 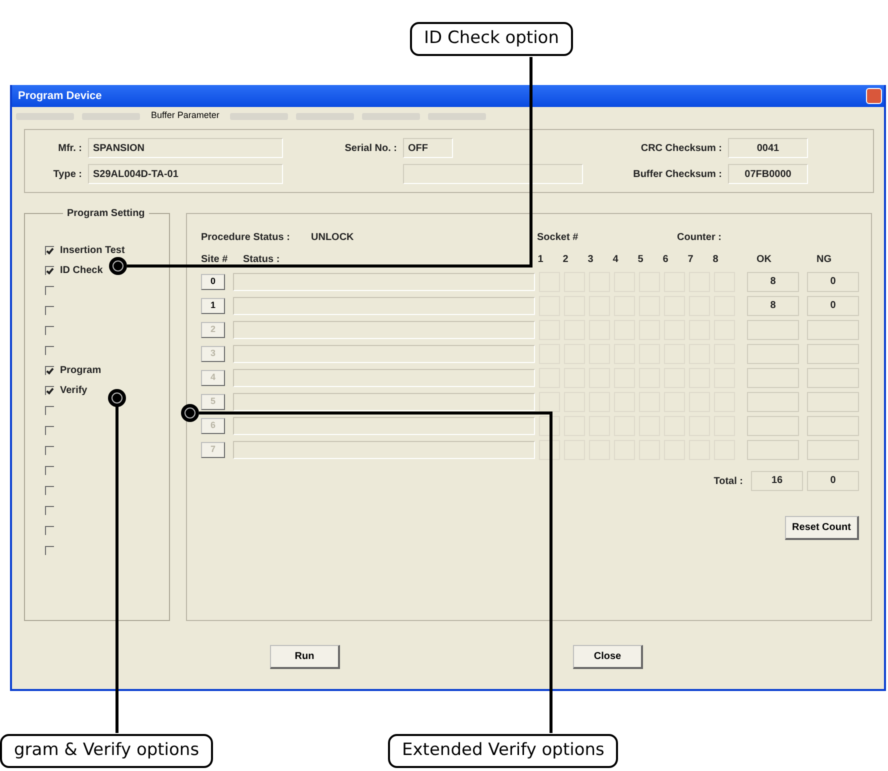 What do you see at coordinates (590, 259) in the screenshot?
I see `column-header: 3` at bounding box center [590, 259].